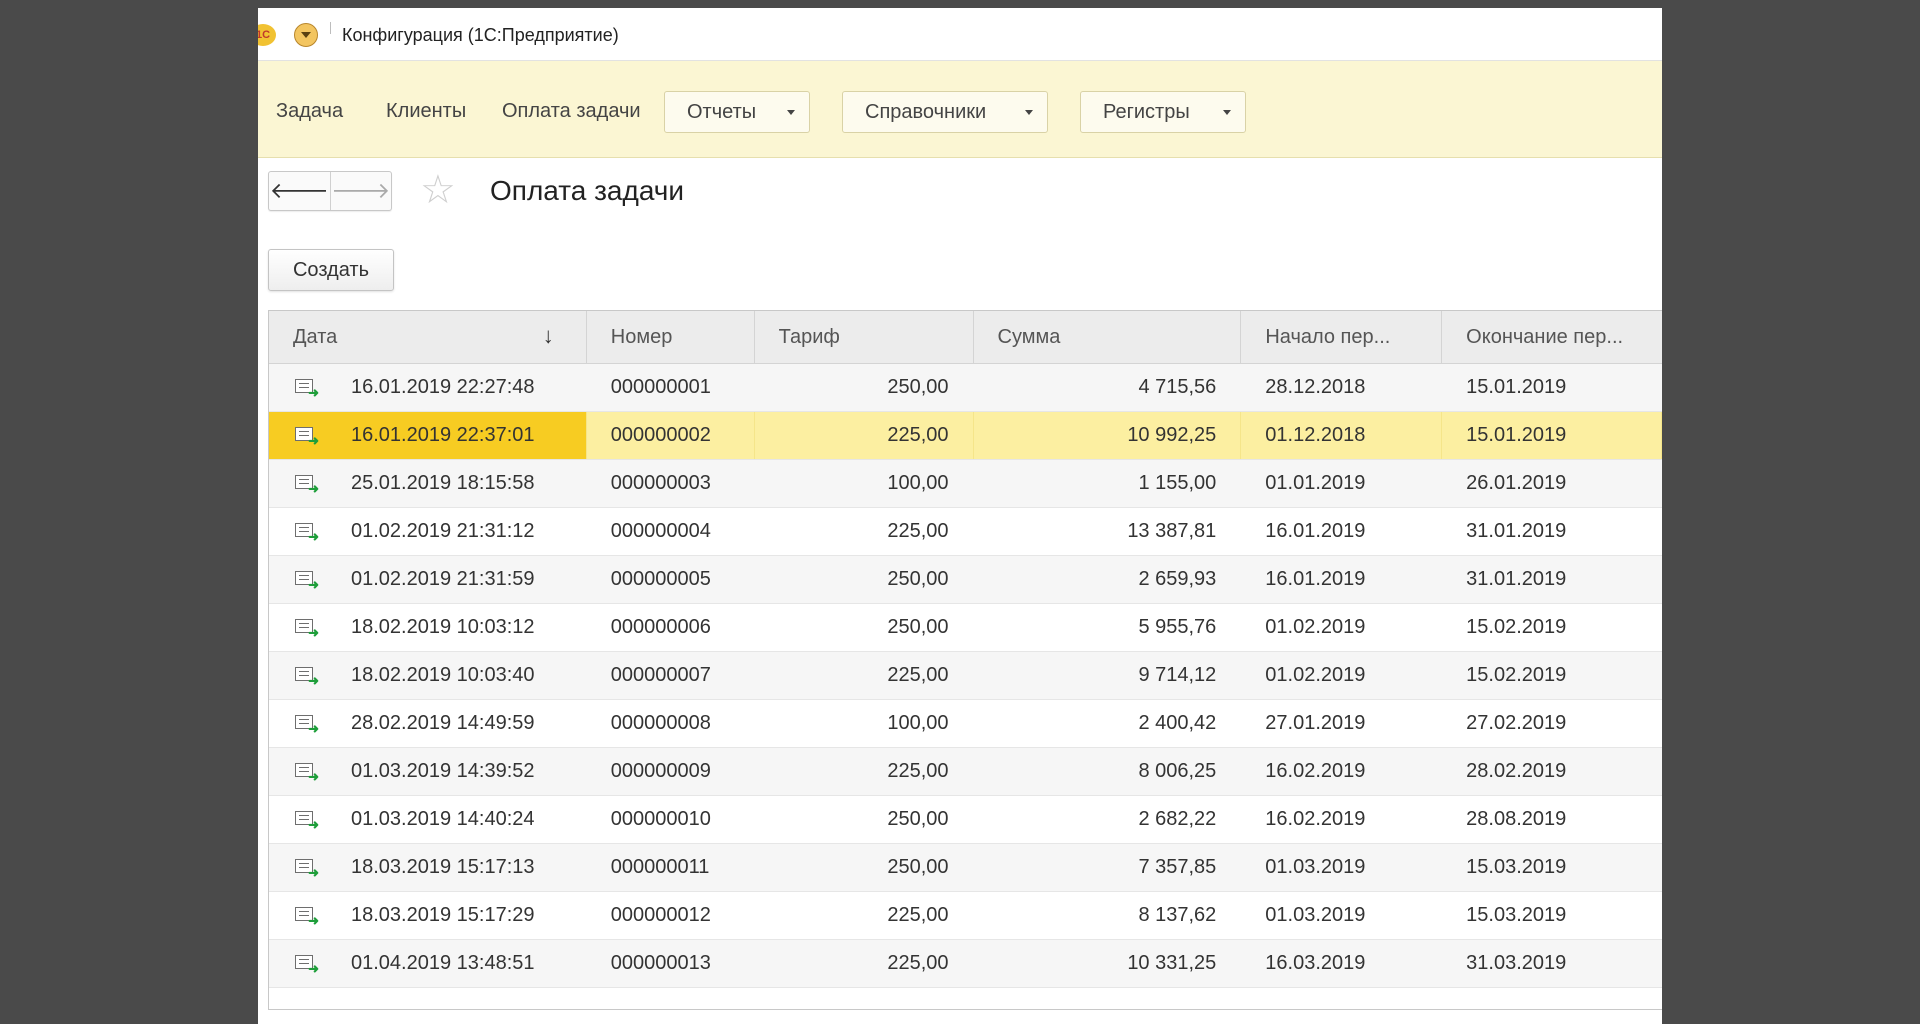 The height and width of the screenshot is (1024, 1920). Describe the element at coordinates (443, 435) in the screenshot. I see `cell-text: 16.01.2019 22:37:01` at that location.